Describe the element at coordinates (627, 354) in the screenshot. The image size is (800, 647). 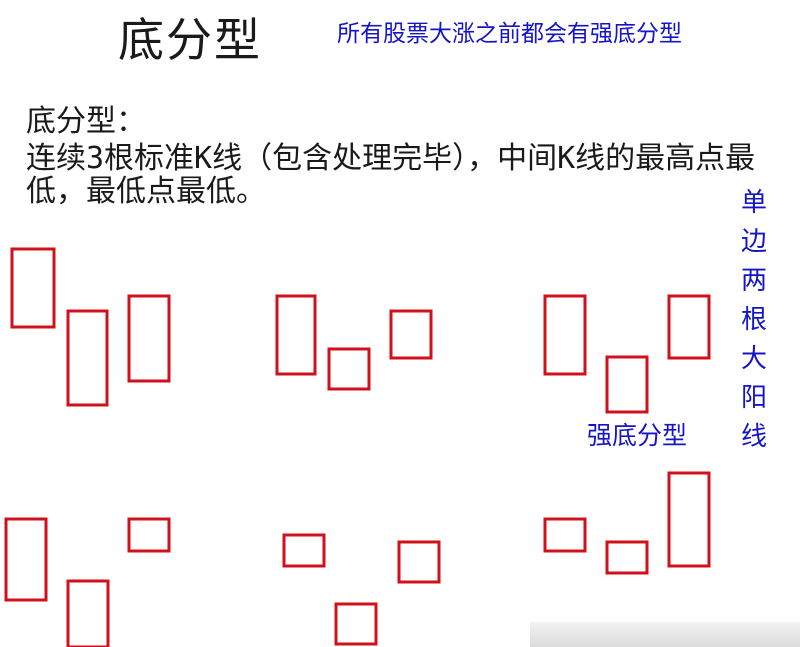
I see `pattern-strong` at that location.